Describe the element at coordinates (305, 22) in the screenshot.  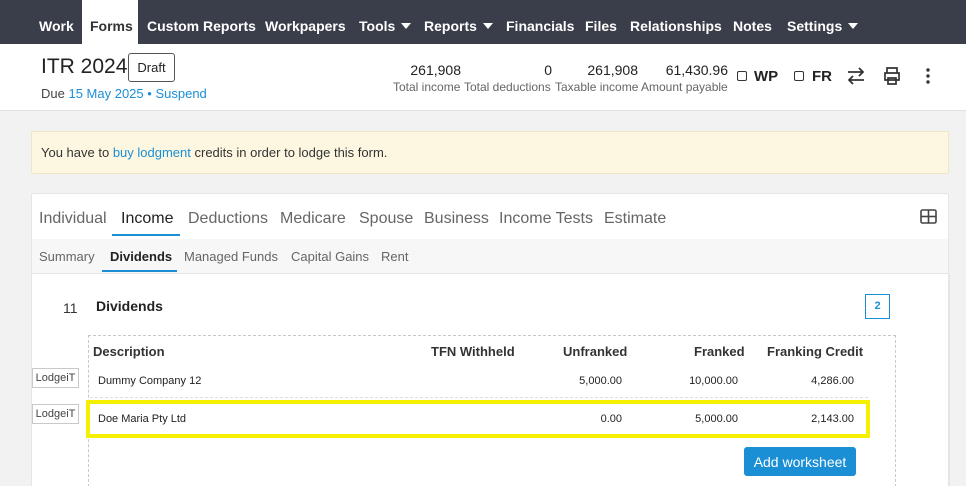
I see `nav-workpapers: Workpapers` at that location.